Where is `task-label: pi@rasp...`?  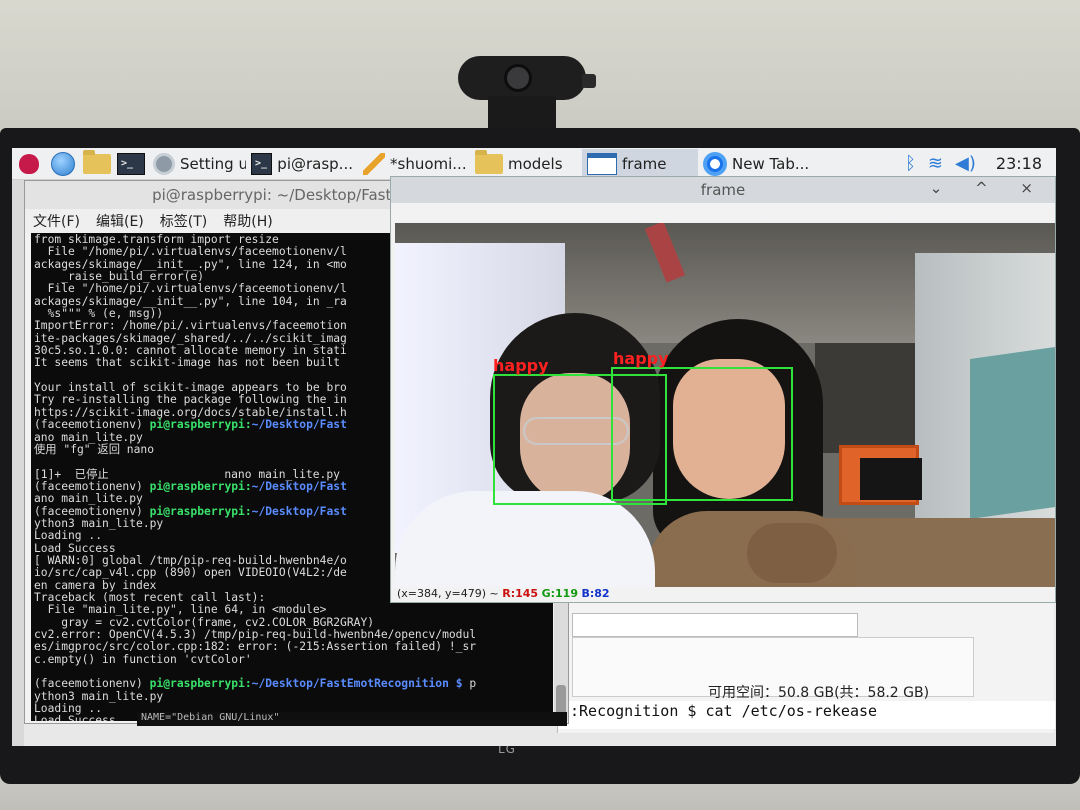
task-label: pi@rasp... is located at coordinates (315, 163).